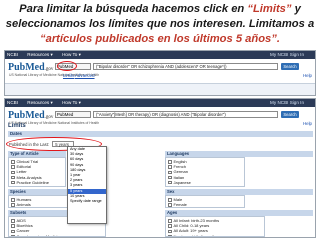 The width and height of the screenshot is (320, 240). Describe the element at coordinates (67, 66) in the screenshot. I see `highlight-circle-limits` at that location.